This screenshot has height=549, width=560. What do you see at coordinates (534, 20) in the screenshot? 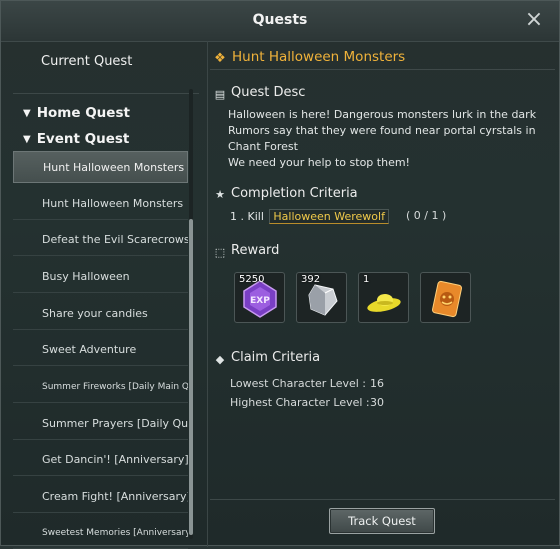
I see `close-icon: ×` at bounding box center [534, 20].